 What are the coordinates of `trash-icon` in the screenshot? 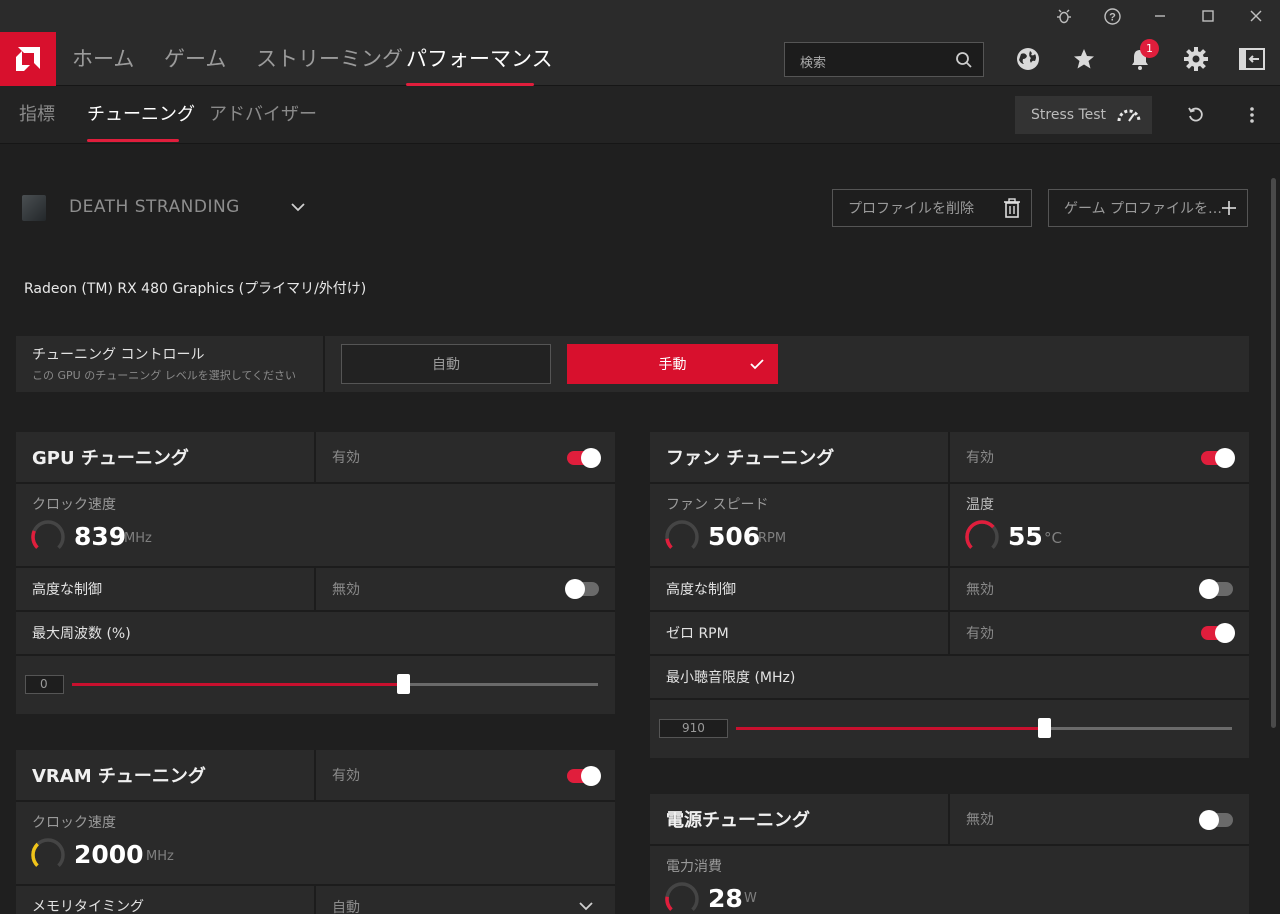 It's located at (1012, 208).